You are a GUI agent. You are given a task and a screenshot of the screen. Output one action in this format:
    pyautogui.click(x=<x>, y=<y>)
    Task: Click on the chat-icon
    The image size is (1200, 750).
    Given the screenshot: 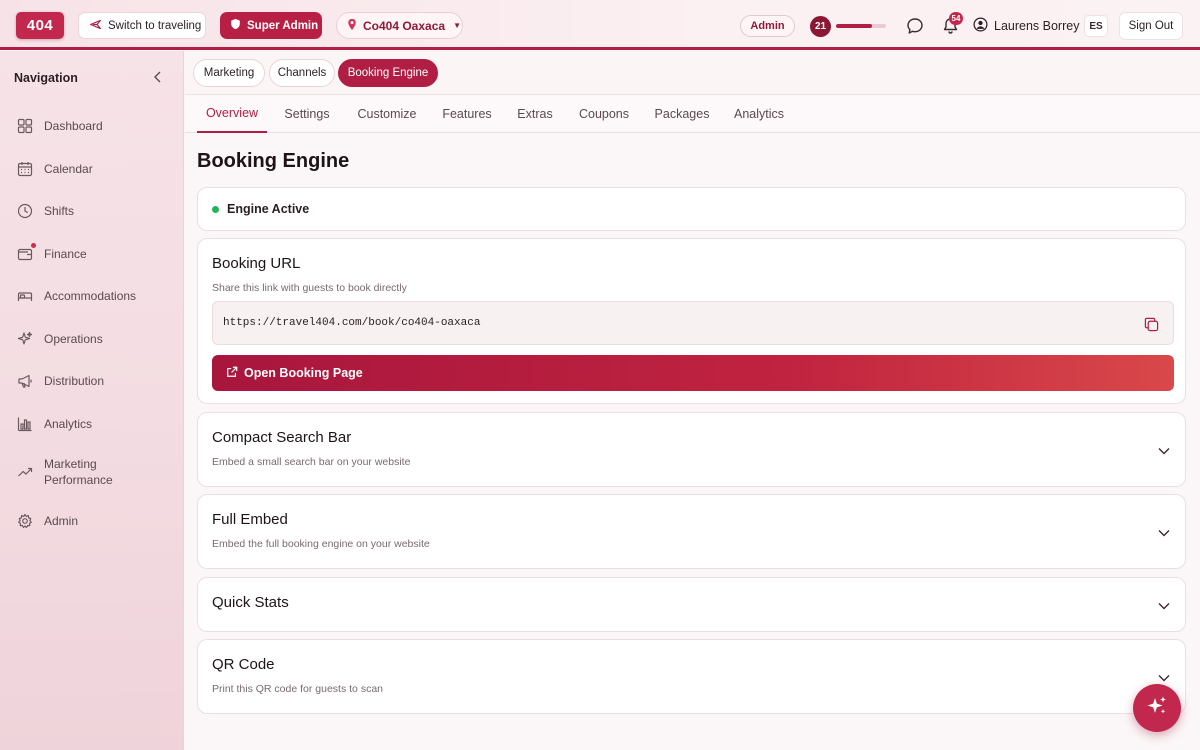 What is the action you would take?
    pyautogui.click(x=915, y=26)
    